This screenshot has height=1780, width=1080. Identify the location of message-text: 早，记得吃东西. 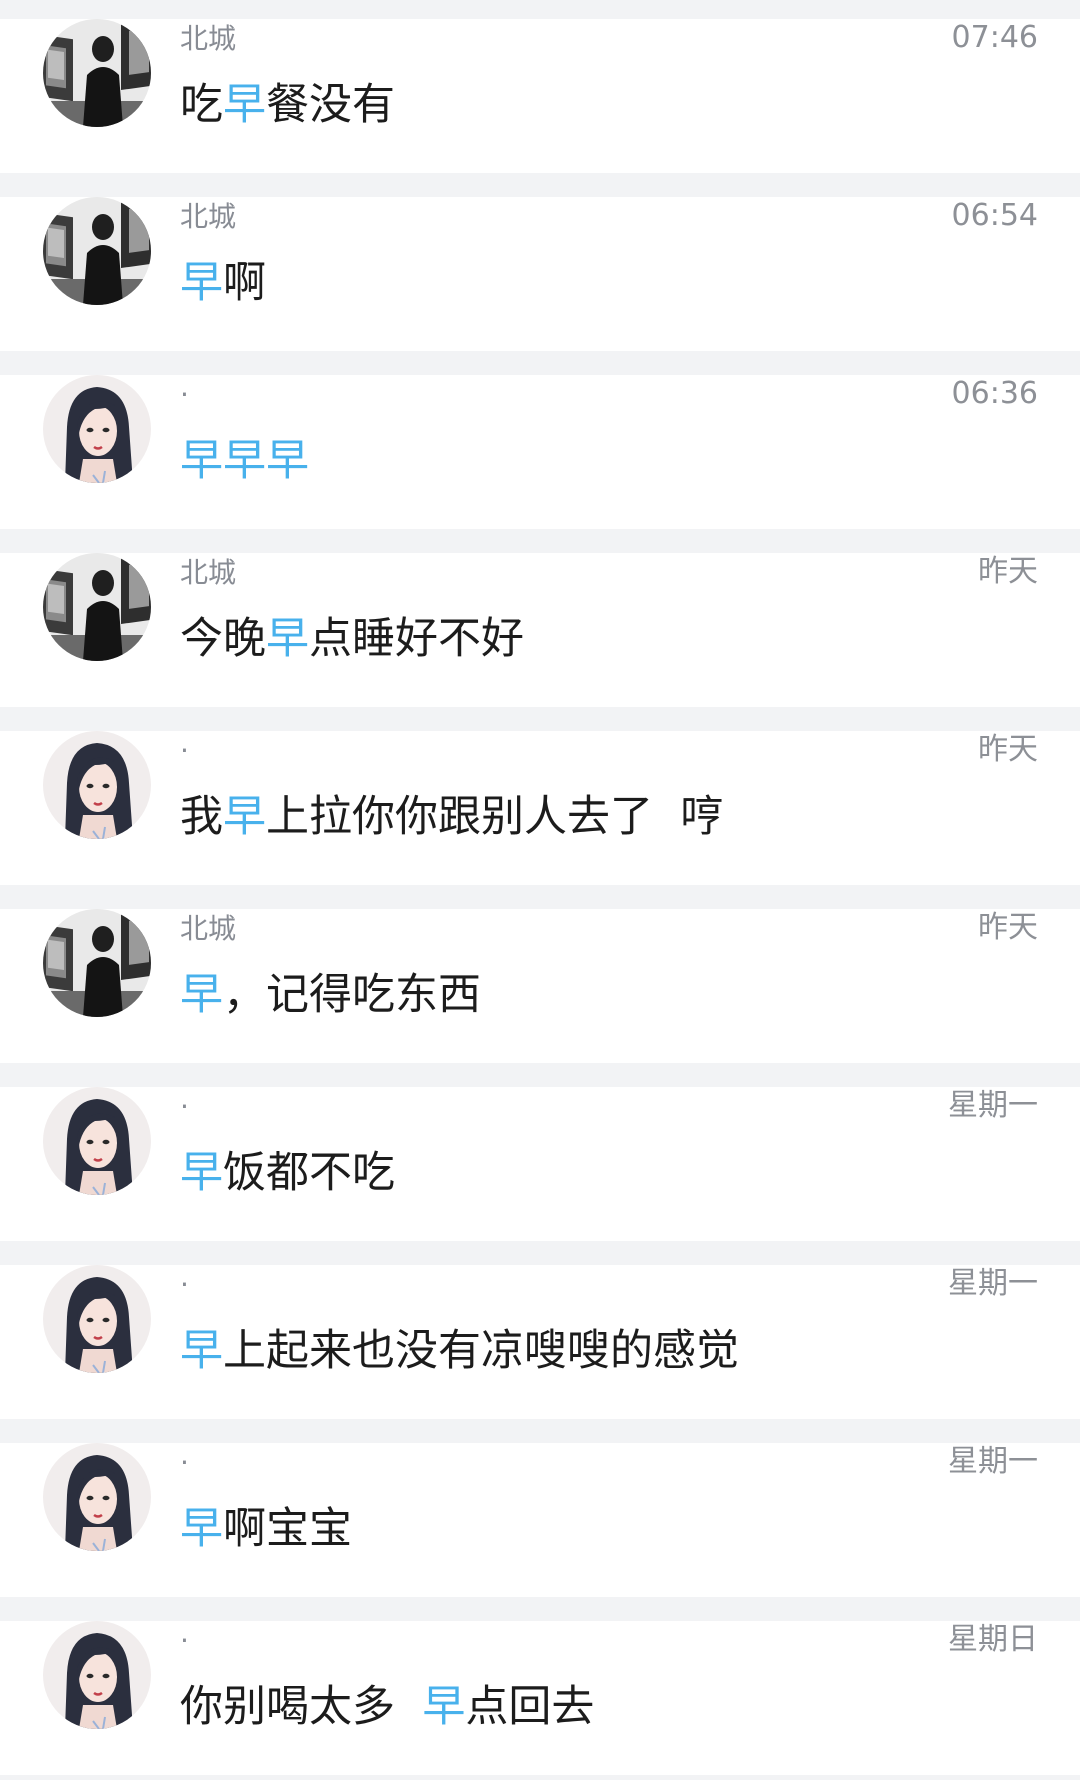
(330, 995).